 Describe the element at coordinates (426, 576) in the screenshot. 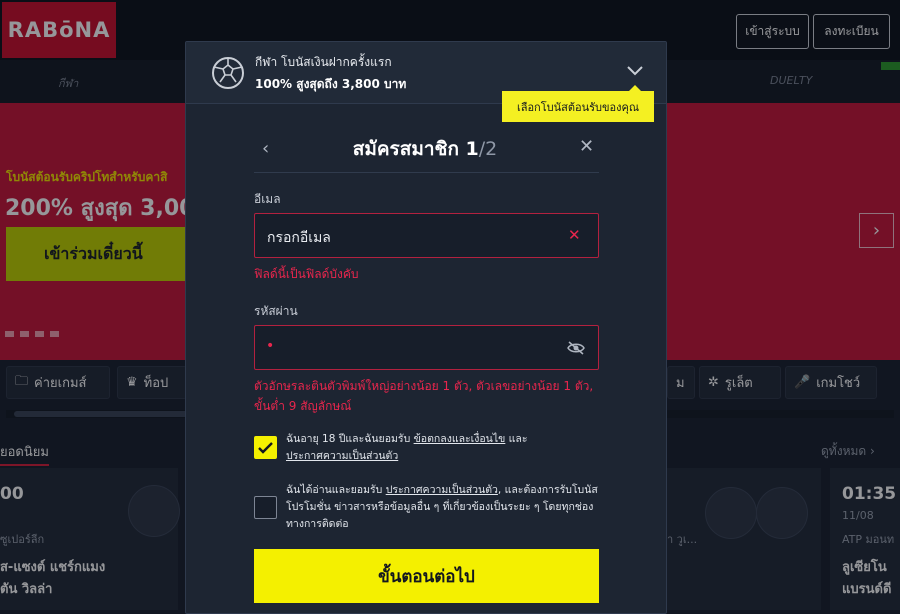

I see `next-step-button: ขั้นตอนต่อไป` at that location.